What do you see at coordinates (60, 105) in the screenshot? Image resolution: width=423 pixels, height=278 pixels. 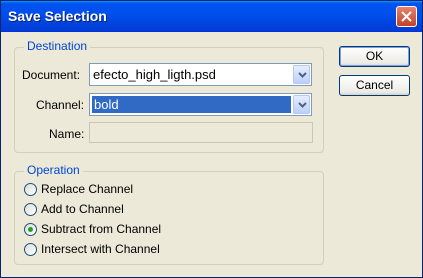 I see `channel-label: Channel:` at bounding box center [60, 105].